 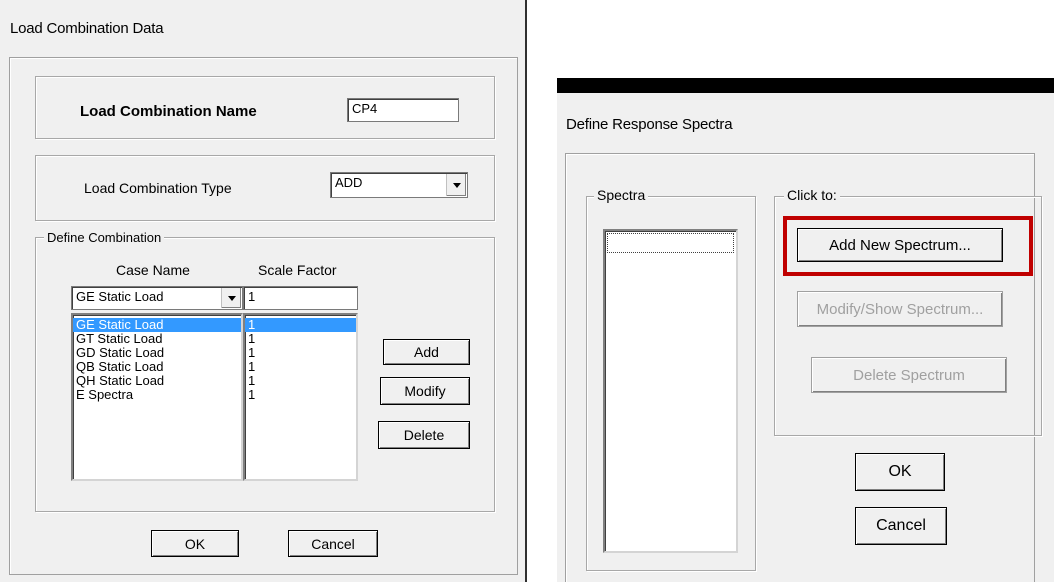 What do you see at coordinates (424, 435) in the screenshot?
I see `delete-button: Delete` at bounding box center [424, 435].